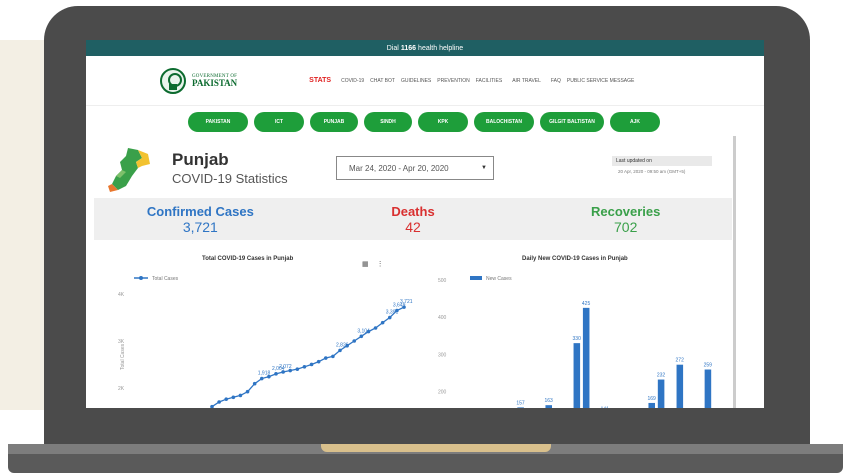  I want to click on confirmed-value: 3,721, so click(200, 226).